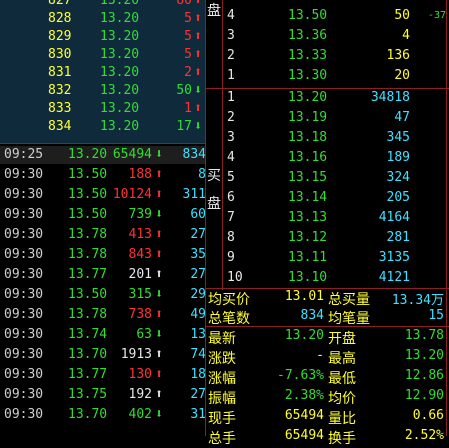 The width and height of the screenshot is (449, 448). Describe the element at coordinates (342, 339) in the screenshot. I see `open-price-label: 开盘` at that location.